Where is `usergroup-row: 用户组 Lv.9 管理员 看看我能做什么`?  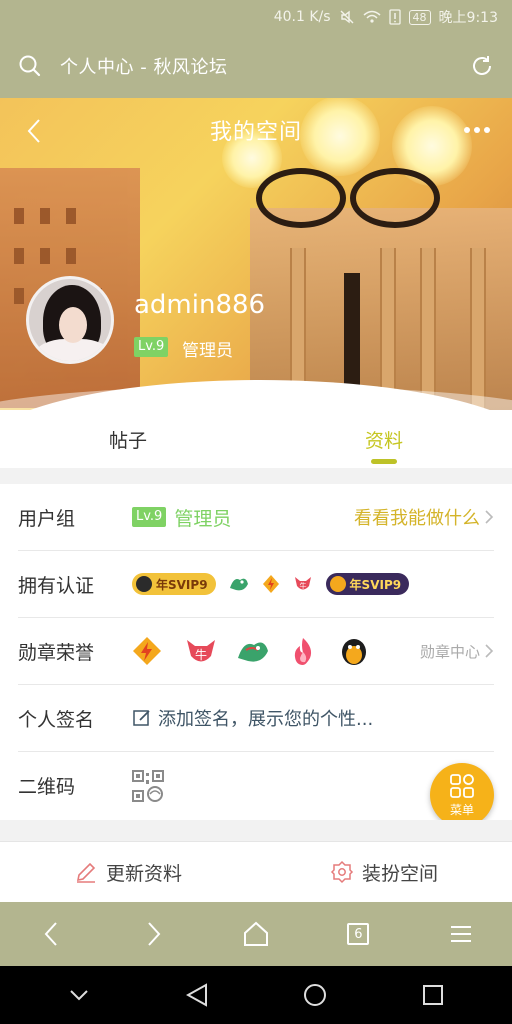 usergroup-row: 用户组 Lv.9 管理员 看看我能做什么 is located at coordinates (256, 517).